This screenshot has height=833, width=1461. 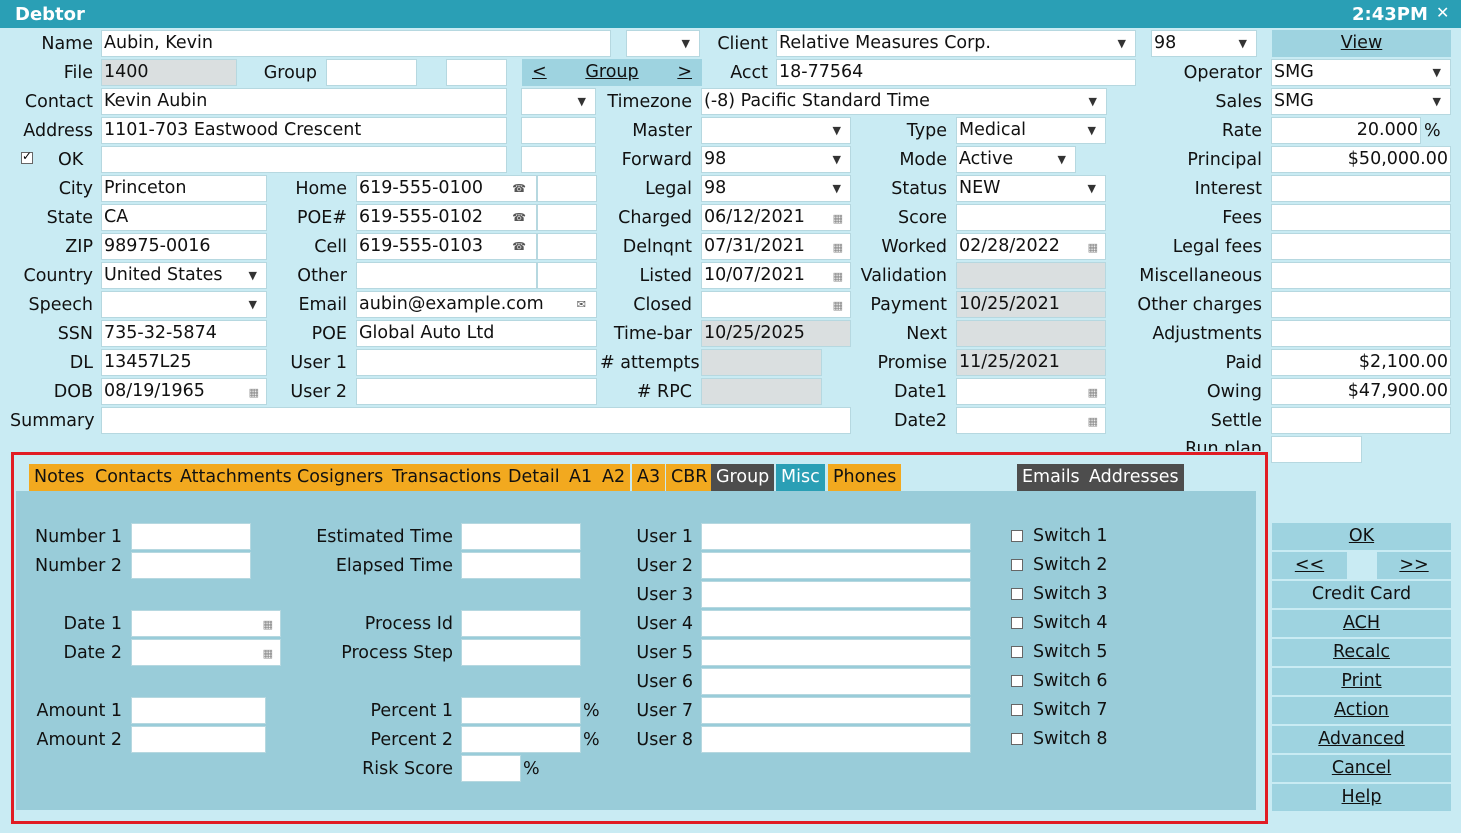 I want to click on other-ext-field, so click(x=567, y=275).